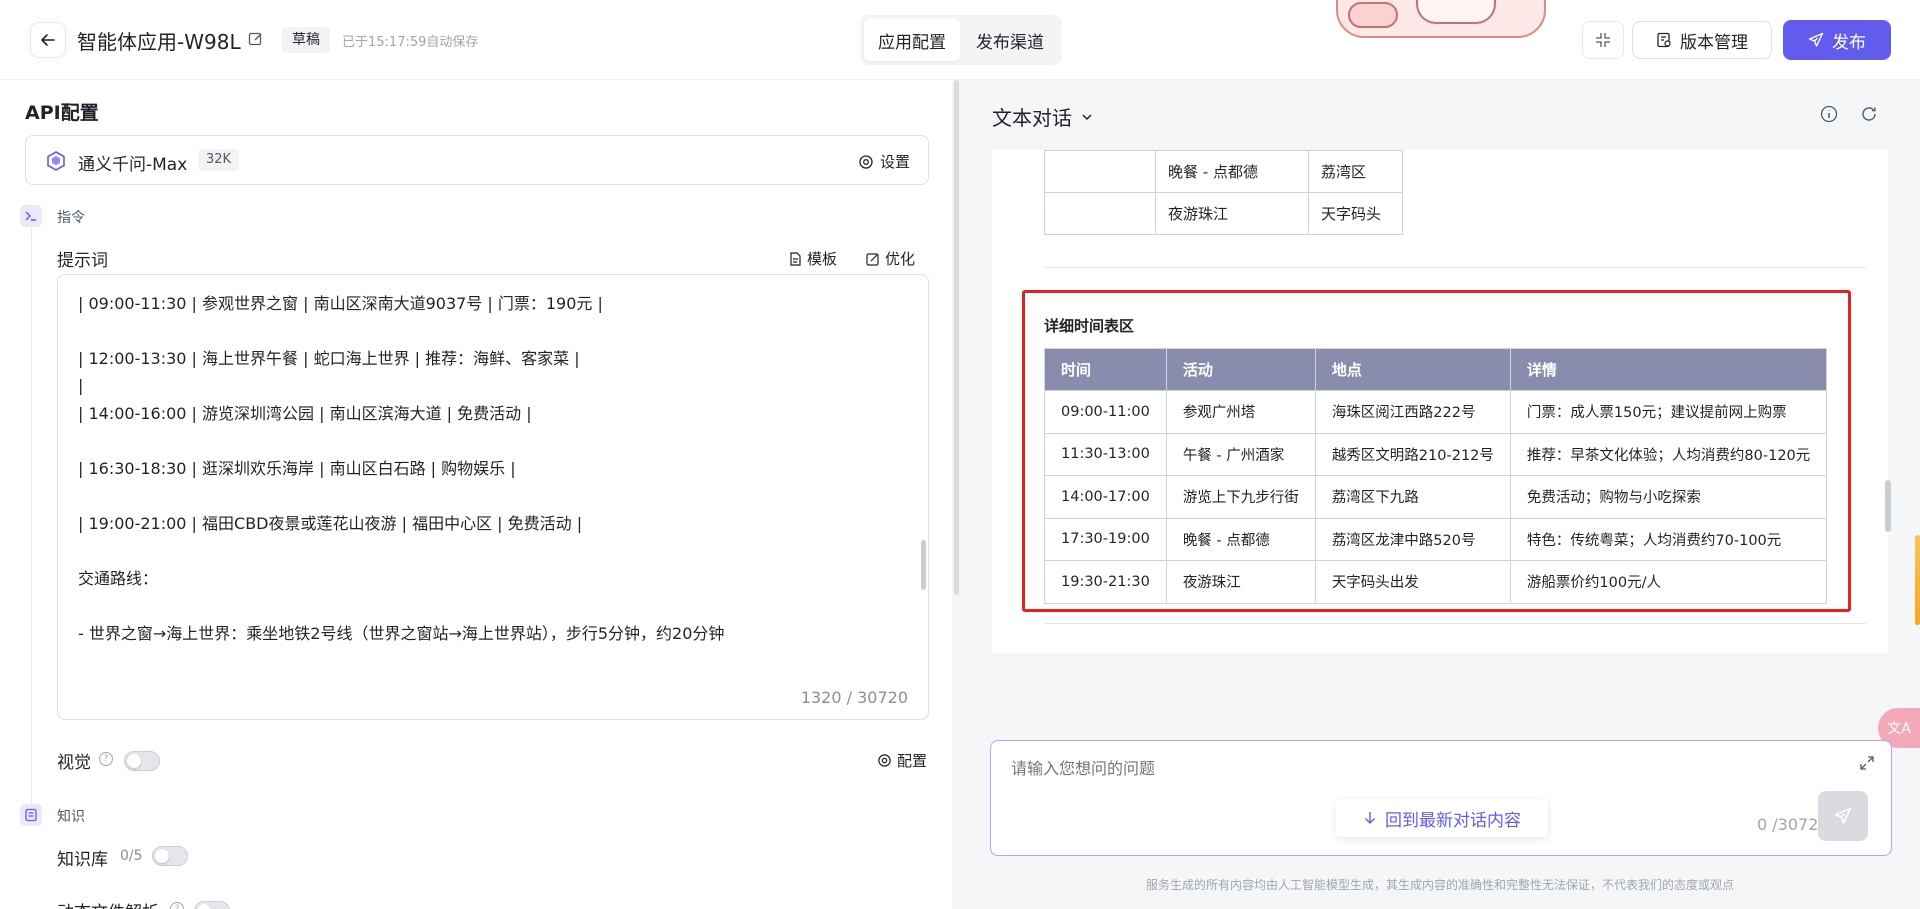  I want to click on dynamic-file-toggle, so click(212, 905).